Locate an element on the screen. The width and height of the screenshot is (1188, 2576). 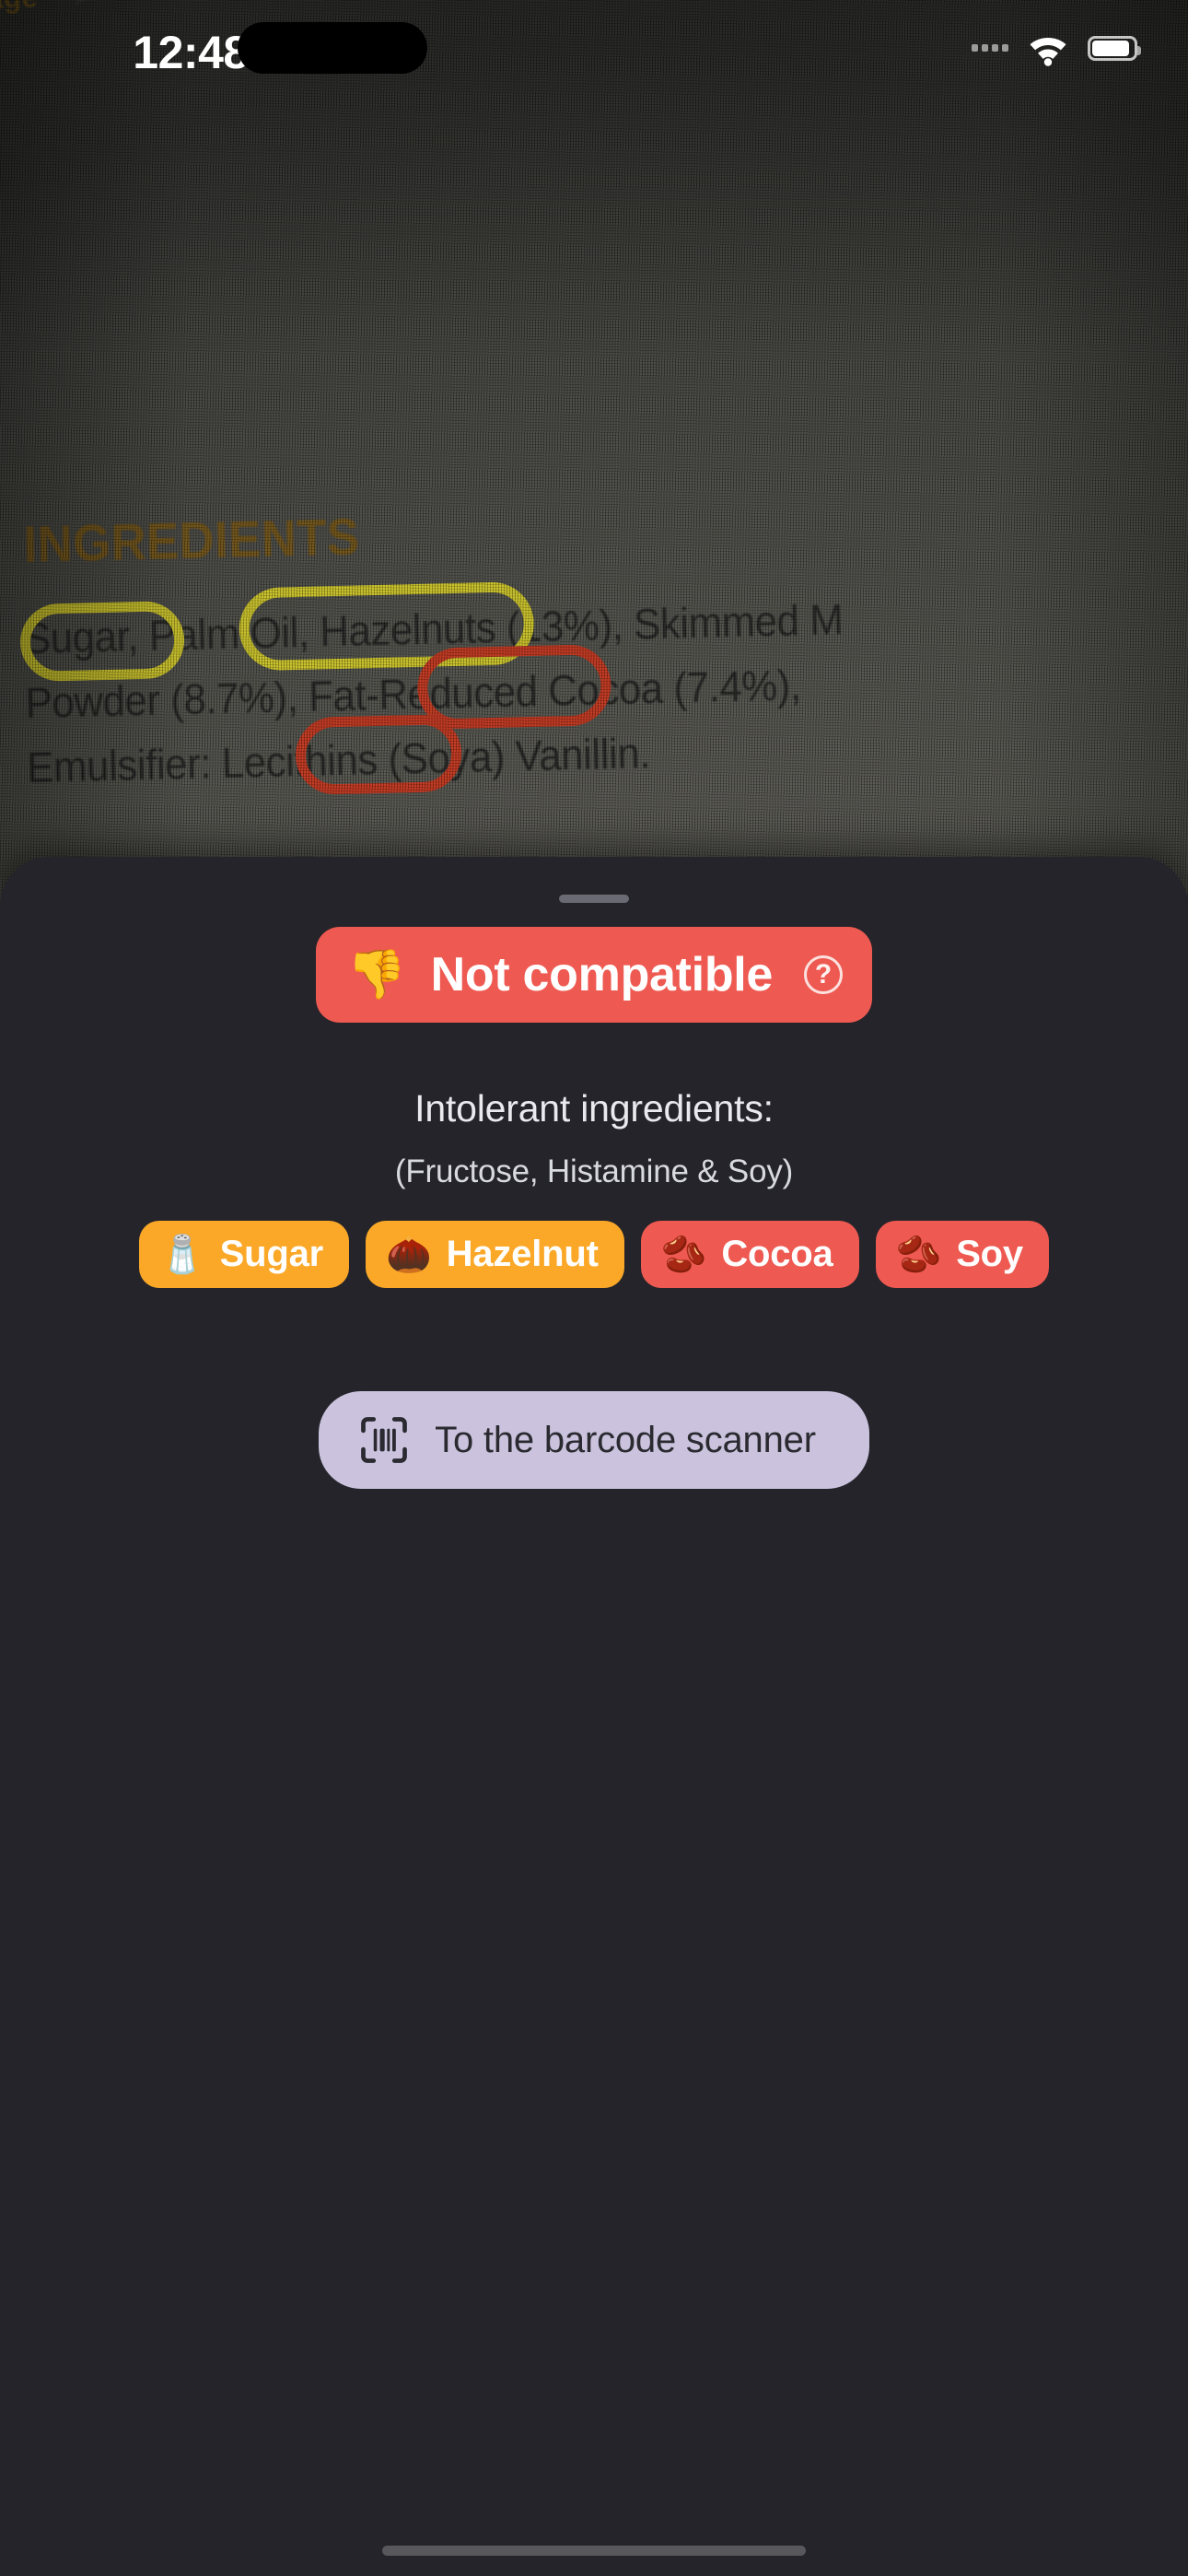
intolerant-ingredients-subtitle: (Fructose, Histamine & Soy) is located at coordinates (594, 1171).